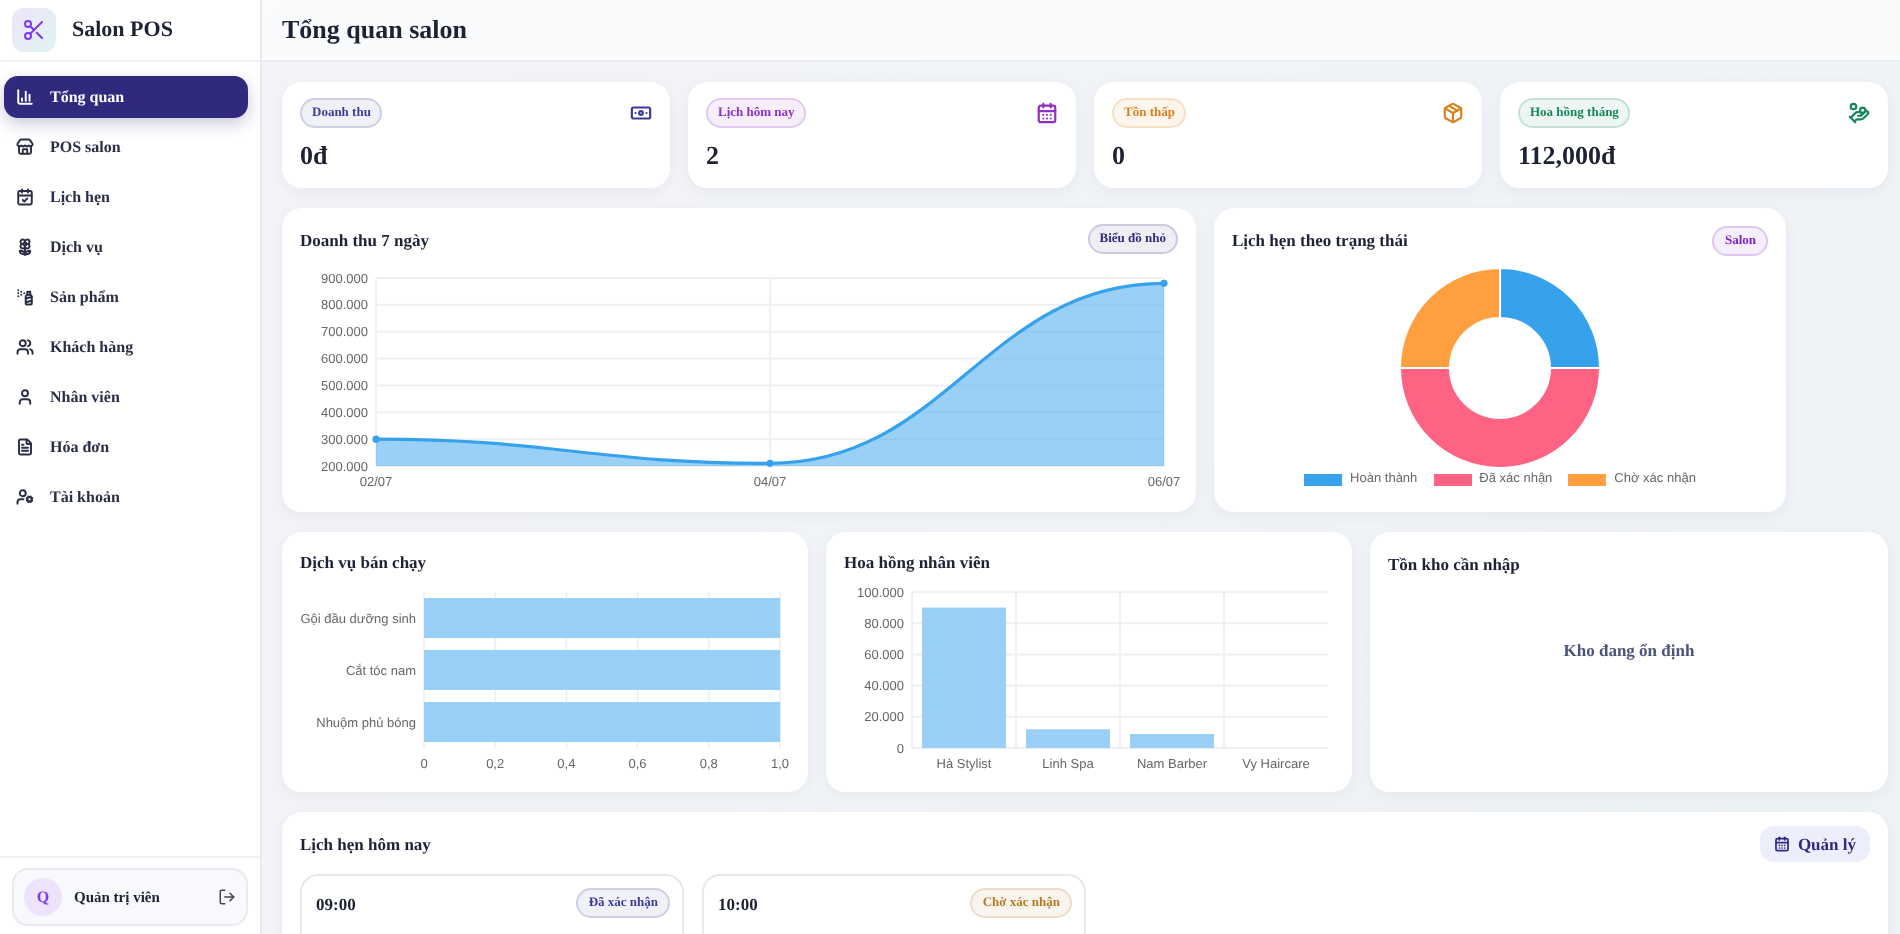 The width and height of the screenshot is (1900, 934). What do you see at coordinates (336, 904) in the screenshot?
I see `appointment-time: 09:00` at bounding box center [336, 904].